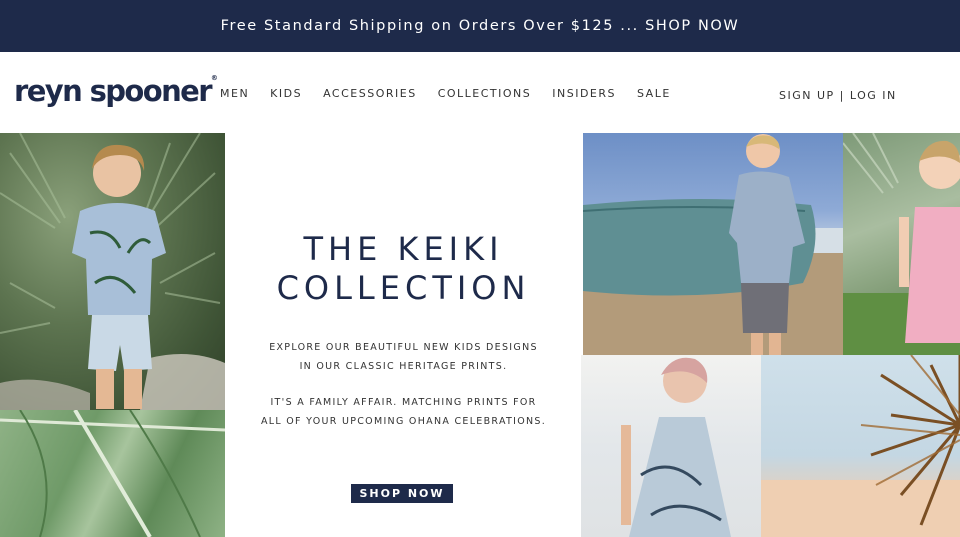  Describe the element at coordinates (403, 288) in the screenshot. I see `headline-line-2: COLLECTION` at that location.